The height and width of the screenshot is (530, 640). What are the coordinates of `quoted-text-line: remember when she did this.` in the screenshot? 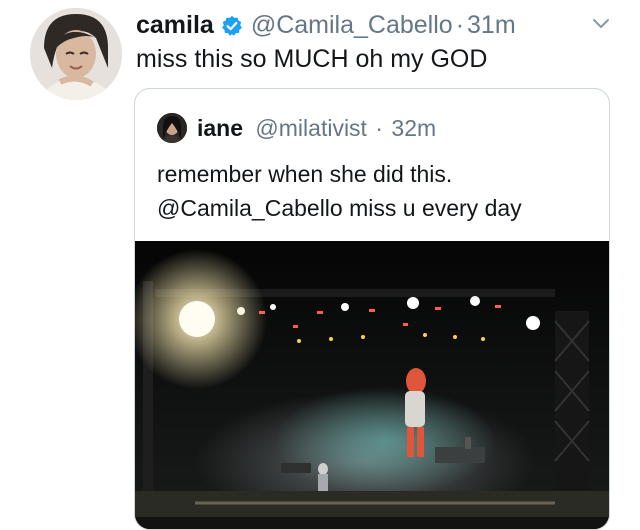 It's located at (305, 174).